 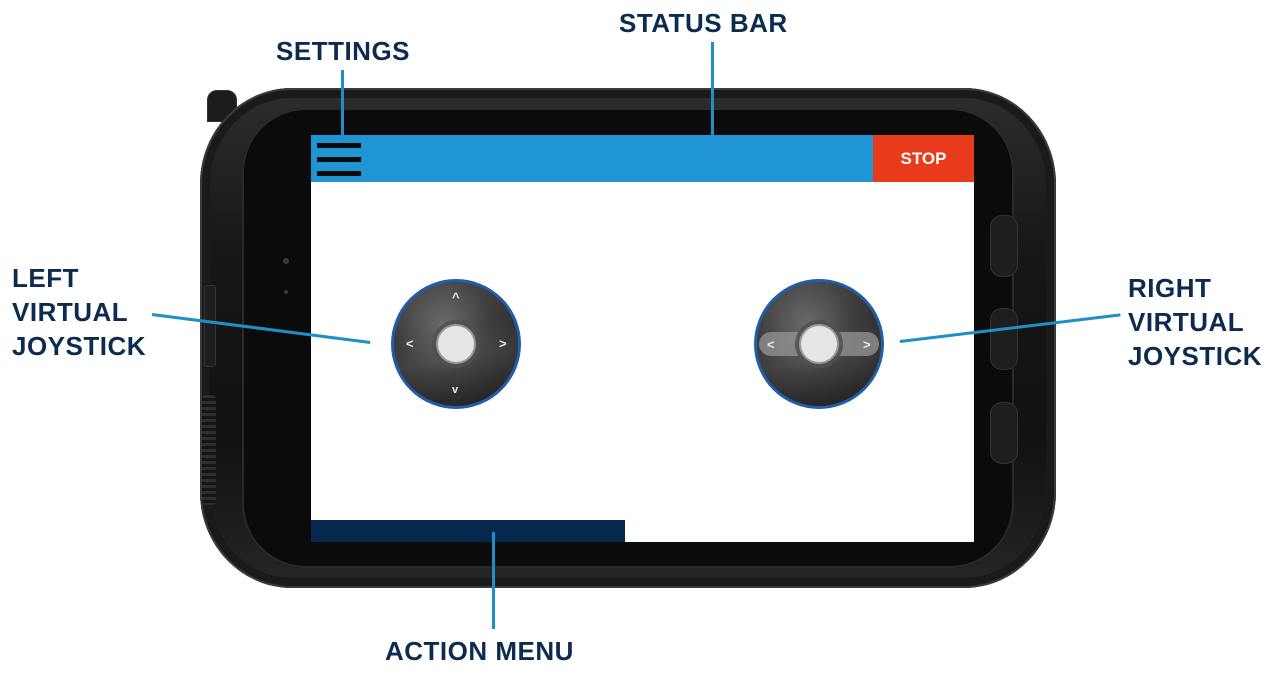 I want to click on settings-leader-line, so click(x=342, y=105).